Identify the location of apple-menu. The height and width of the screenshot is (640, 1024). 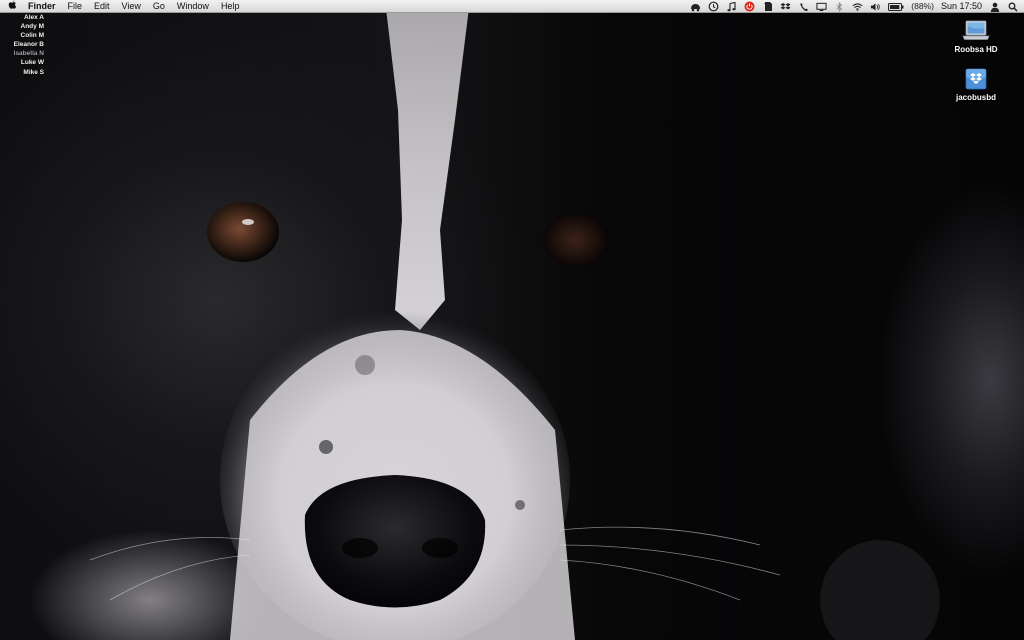
(12, 6).